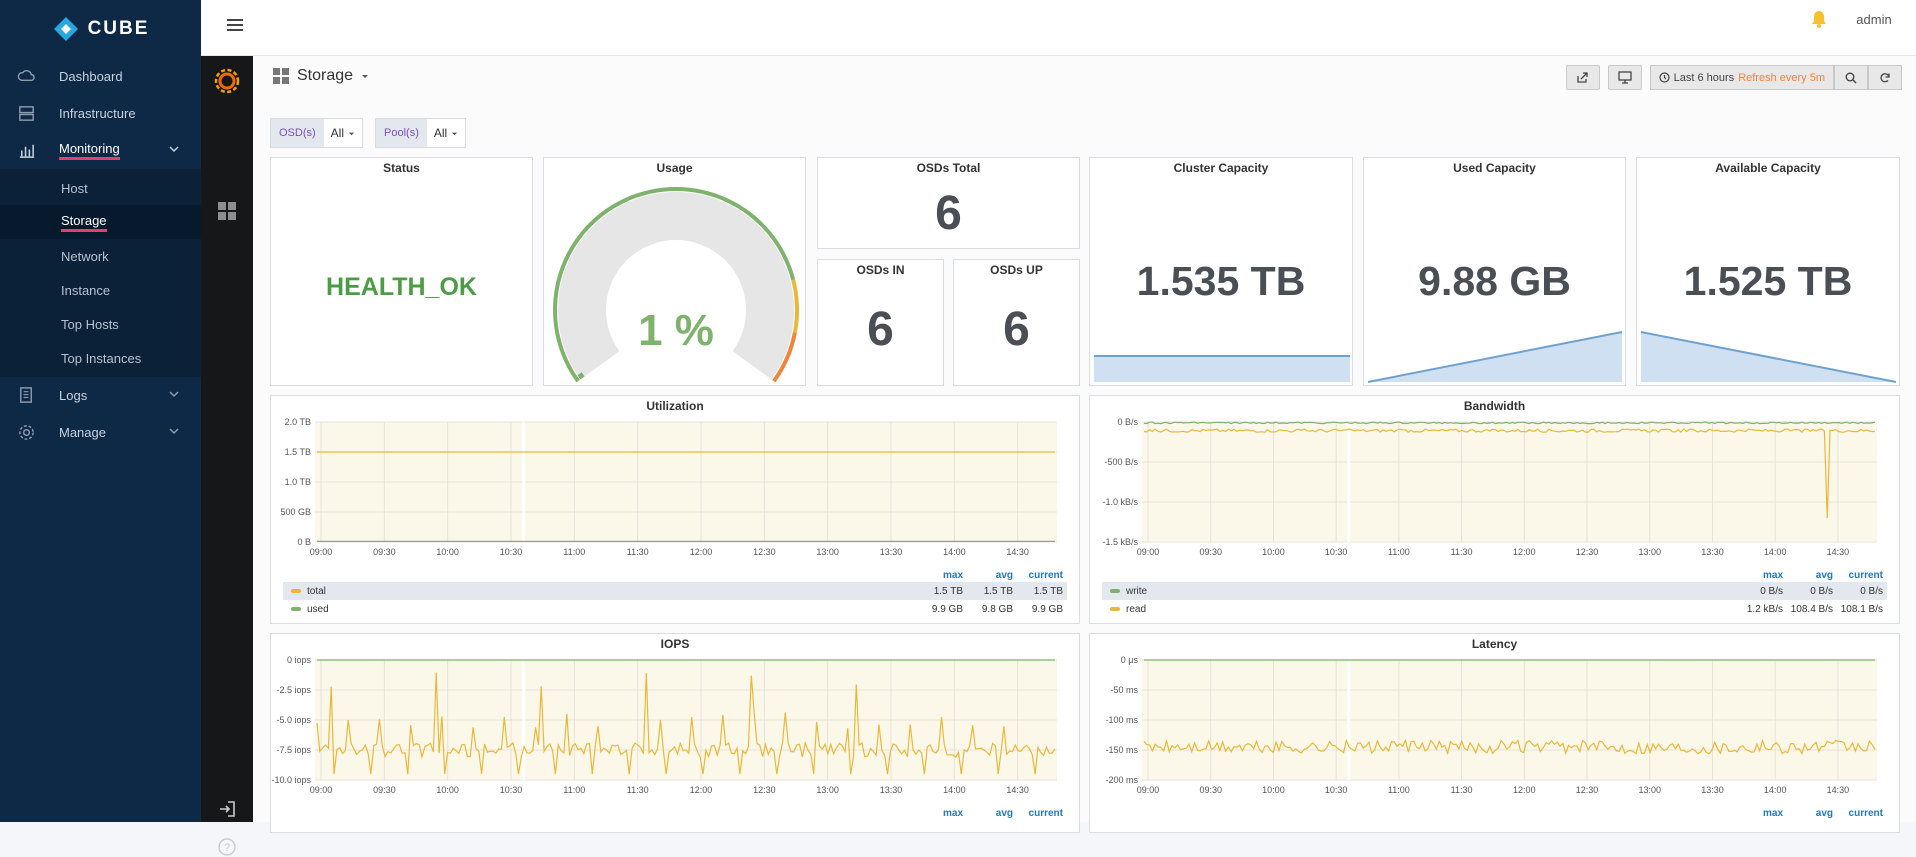 The image size is (1916, 857). Describe the element at coordinates (1494, 591) in the screenshot. I see `legend-row: write0 B/s0 B/s0 B/s` at that location.